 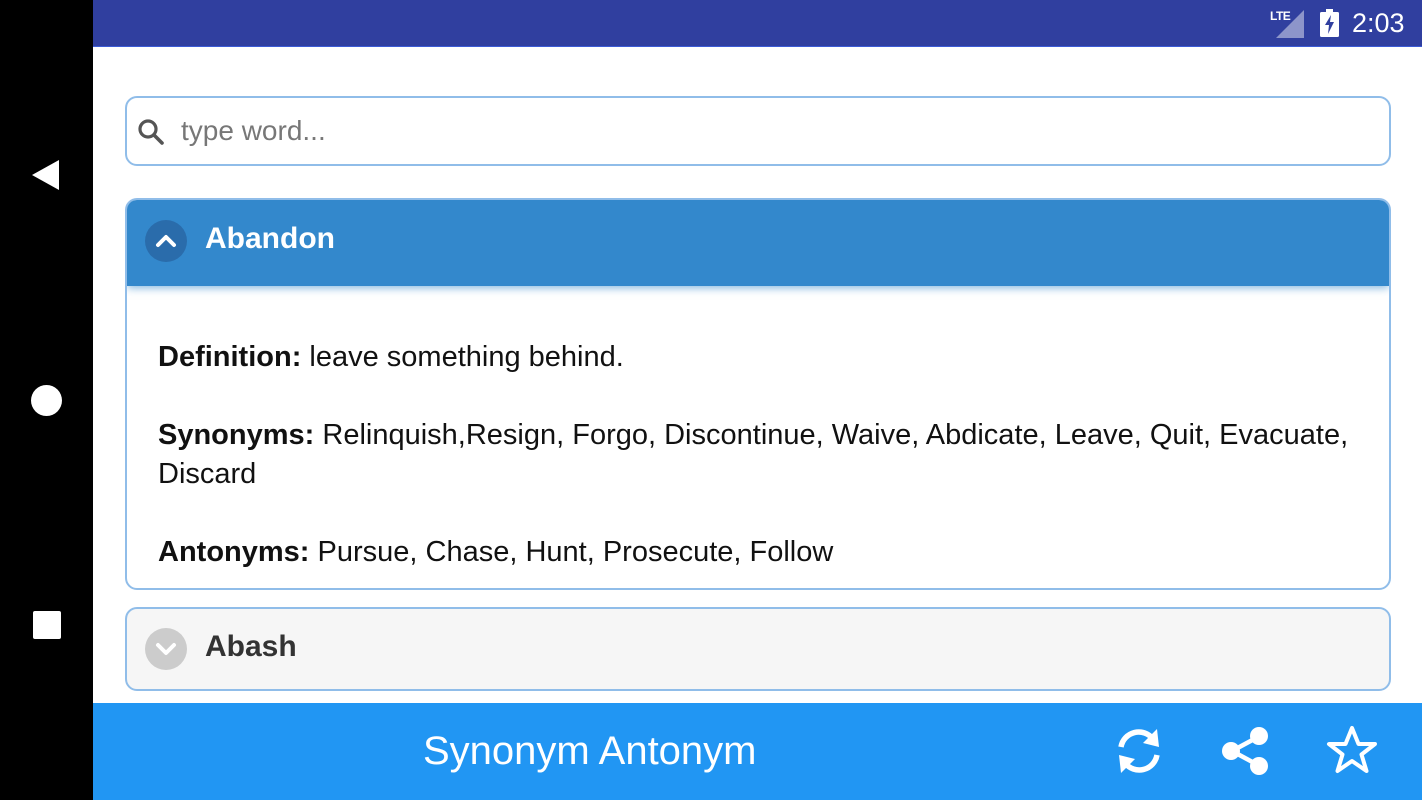 I want to click on entry-word: Abandon, so click(x=270, y=238).